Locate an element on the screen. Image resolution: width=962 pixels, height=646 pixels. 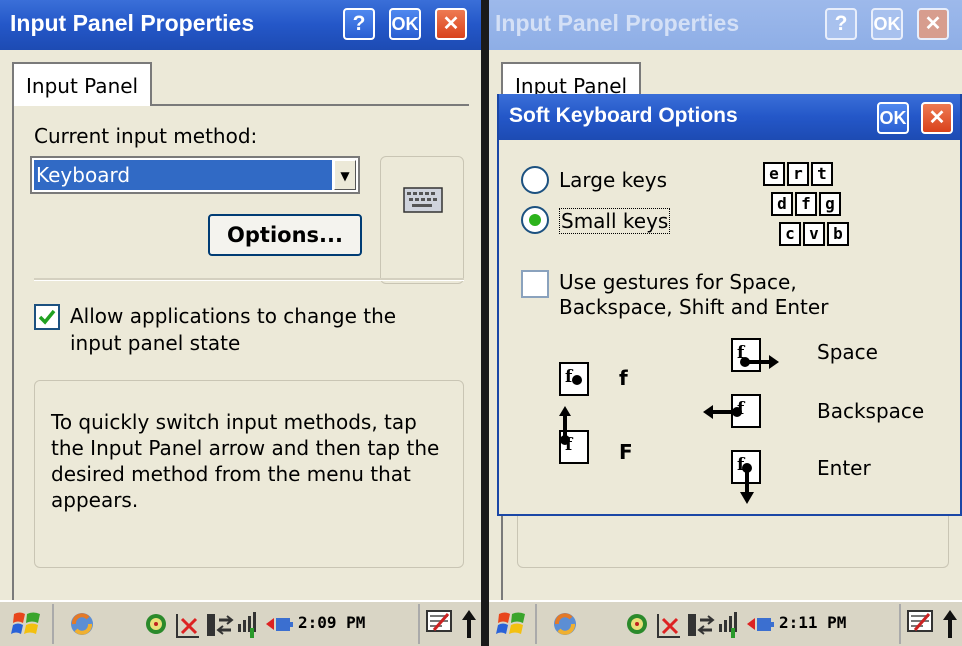
large-keys-label: Large keys is located at coordinates (613, 180).